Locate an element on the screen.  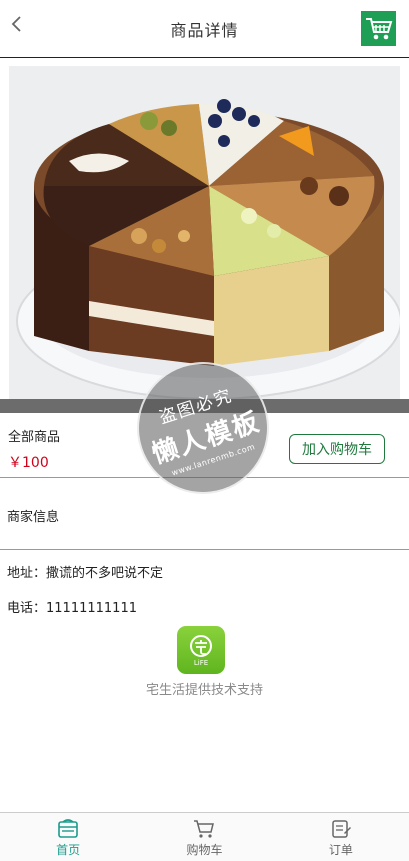
cart-icon is located at coordinates (204, 829).